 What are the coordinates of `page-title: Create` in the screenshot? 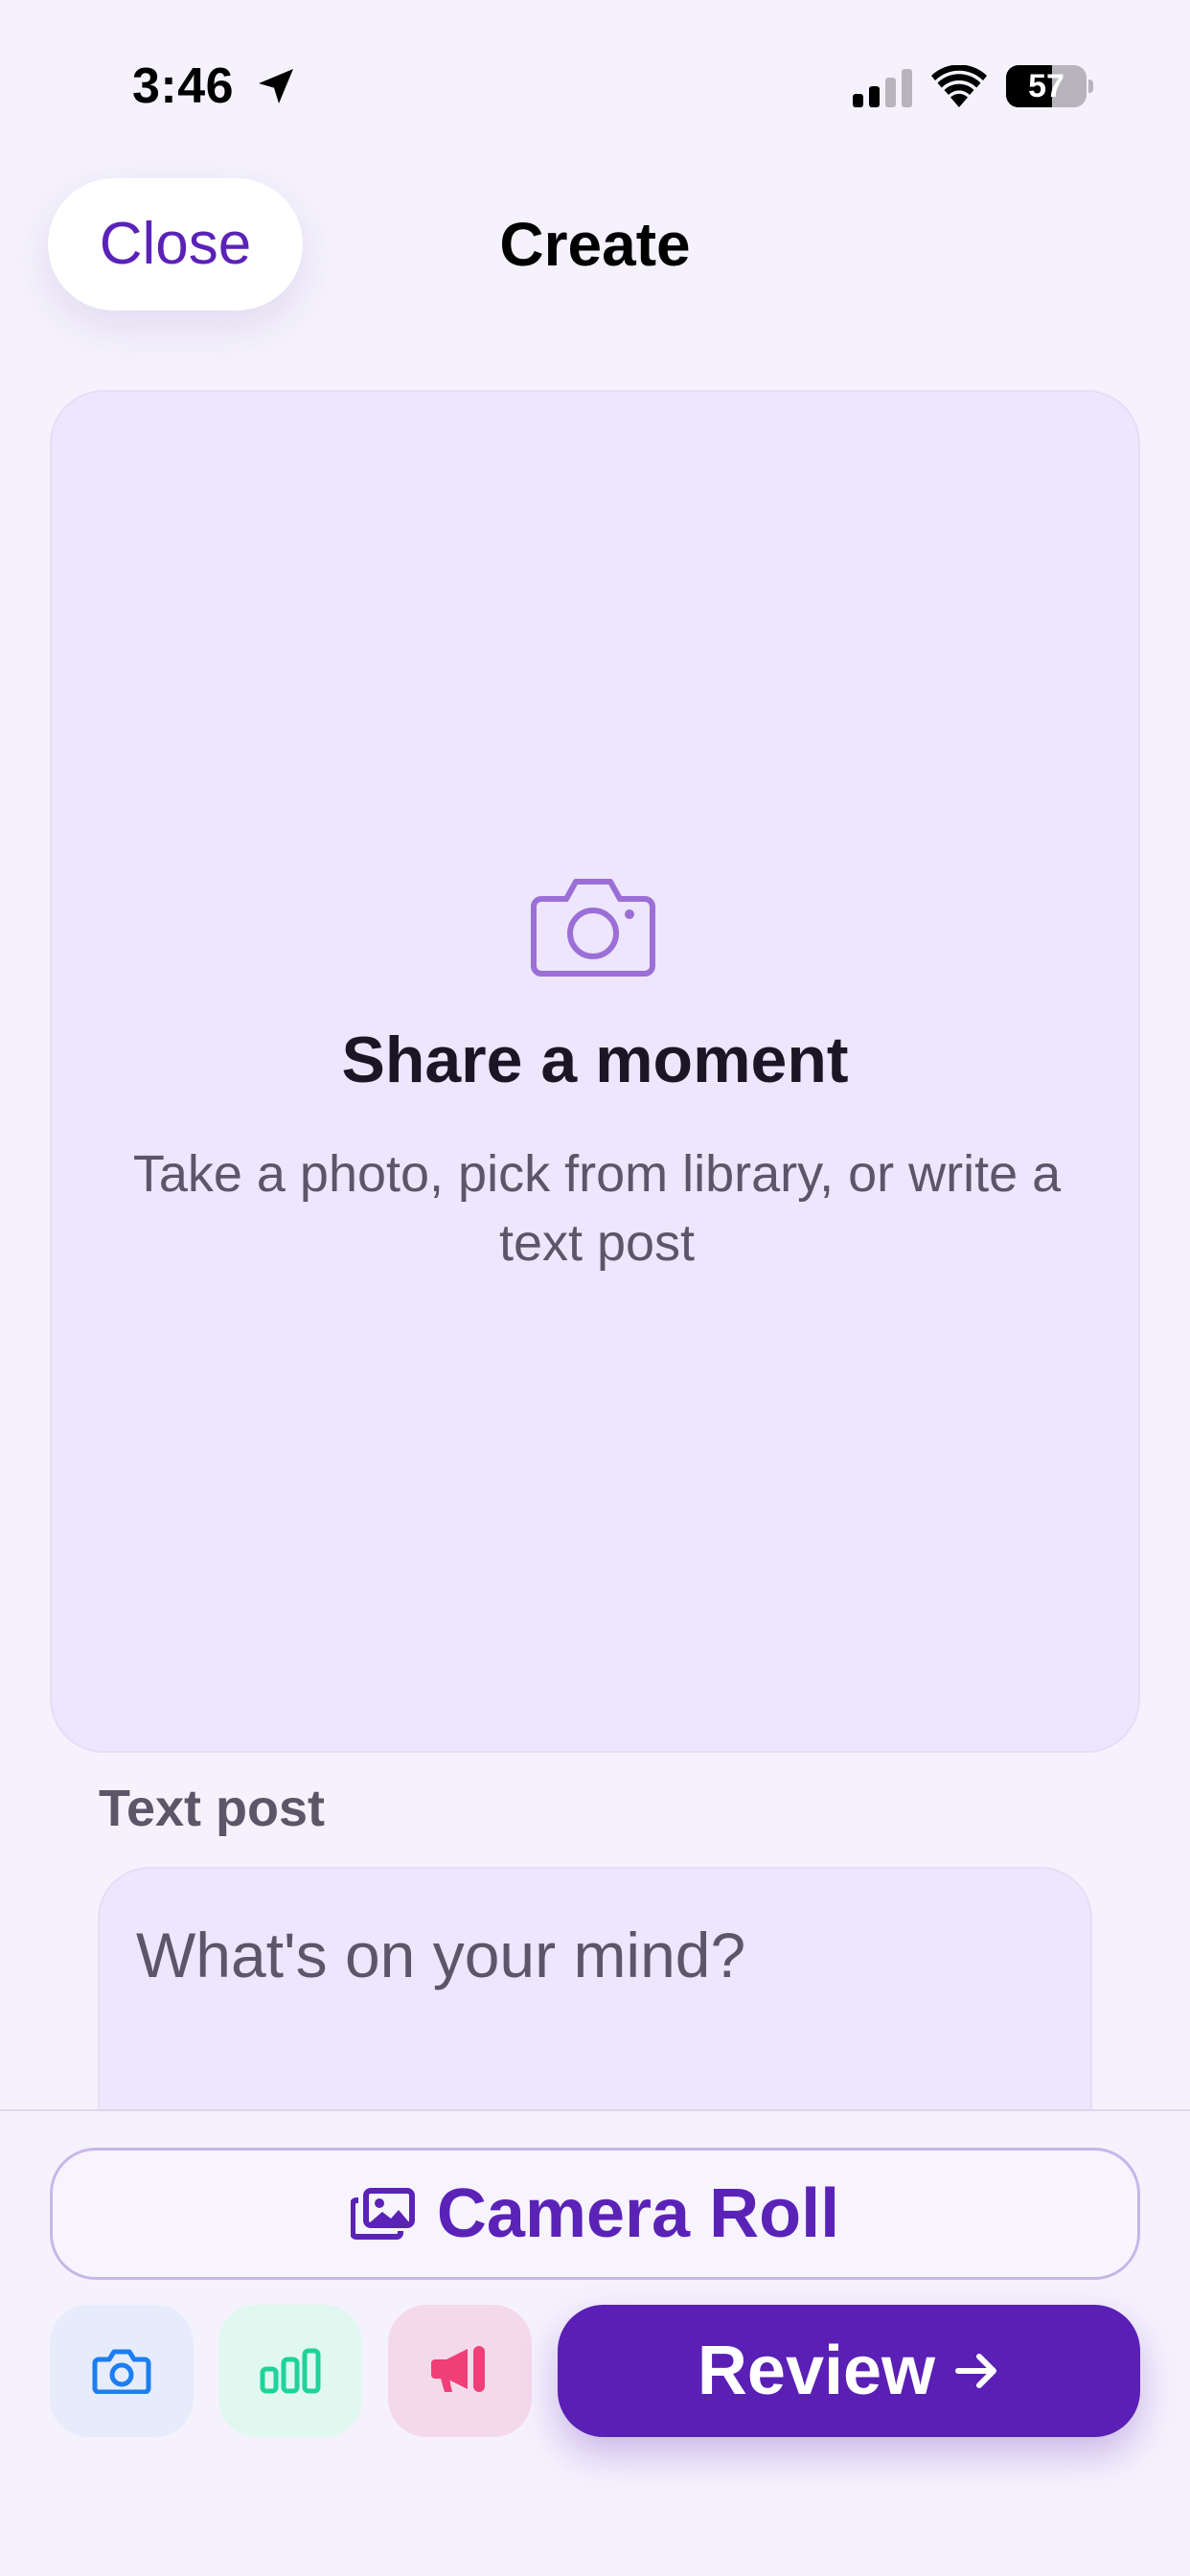 It's located at (595, 244).